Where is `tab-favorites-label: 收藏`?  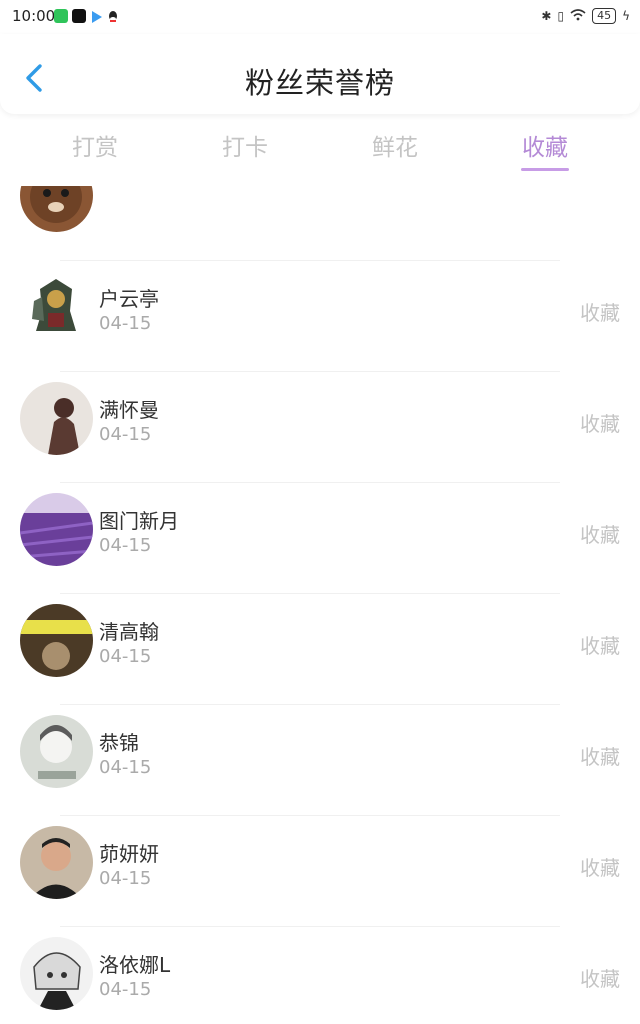
tab-favorites-label: 收藏 is located at coordinates (545, 148).